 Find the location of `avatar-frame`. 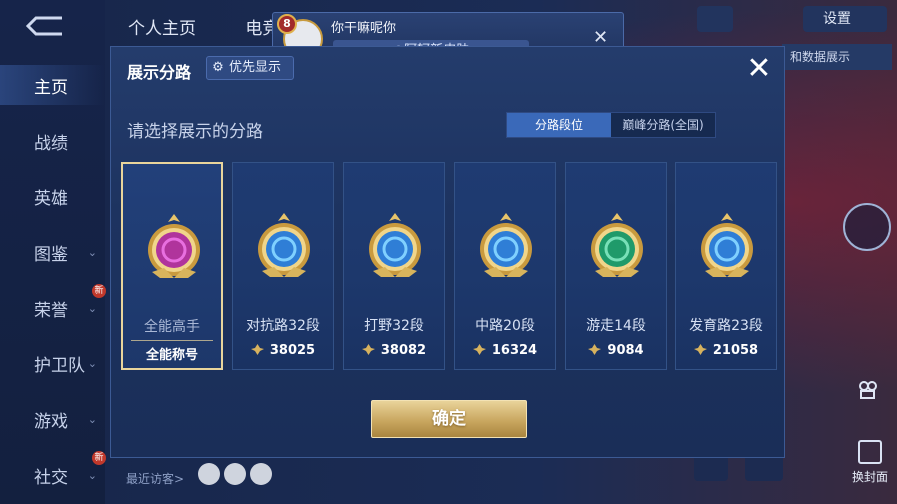

avatar-frame is located at coordinates (867, 227).